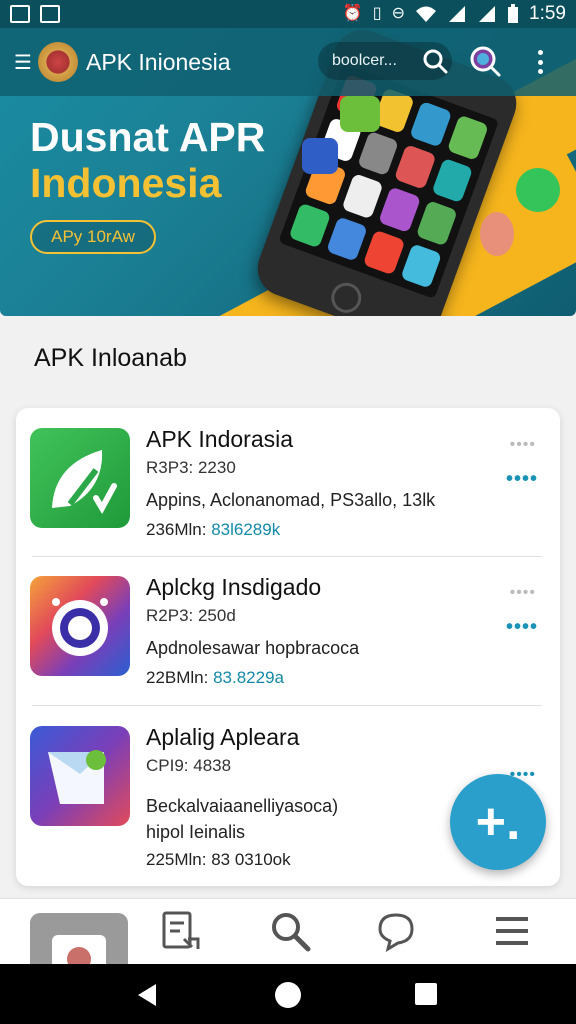 Image resolution: width=576 pixels, height=1024 pixels. Describe the element at coordinates (220, 439) in the screenshot. I see `app-title: APK Indorasia` at that location.